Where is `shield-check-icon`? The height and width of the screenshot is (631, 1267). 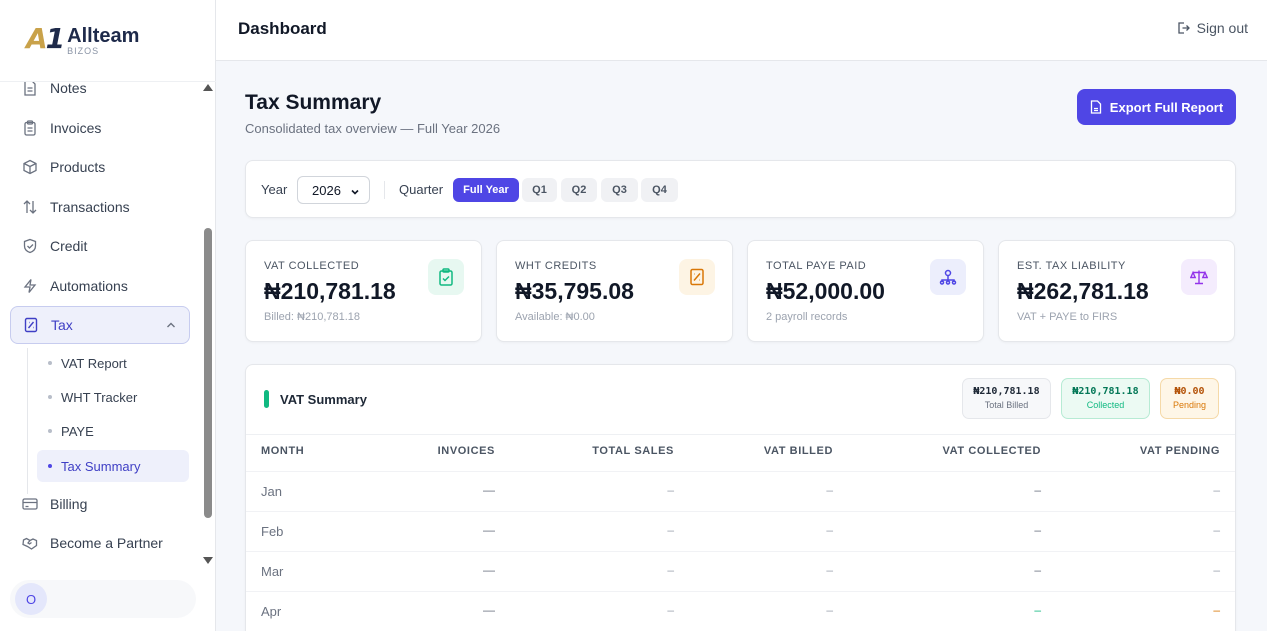 shield-check-icon is located at coordinates (30, 246).